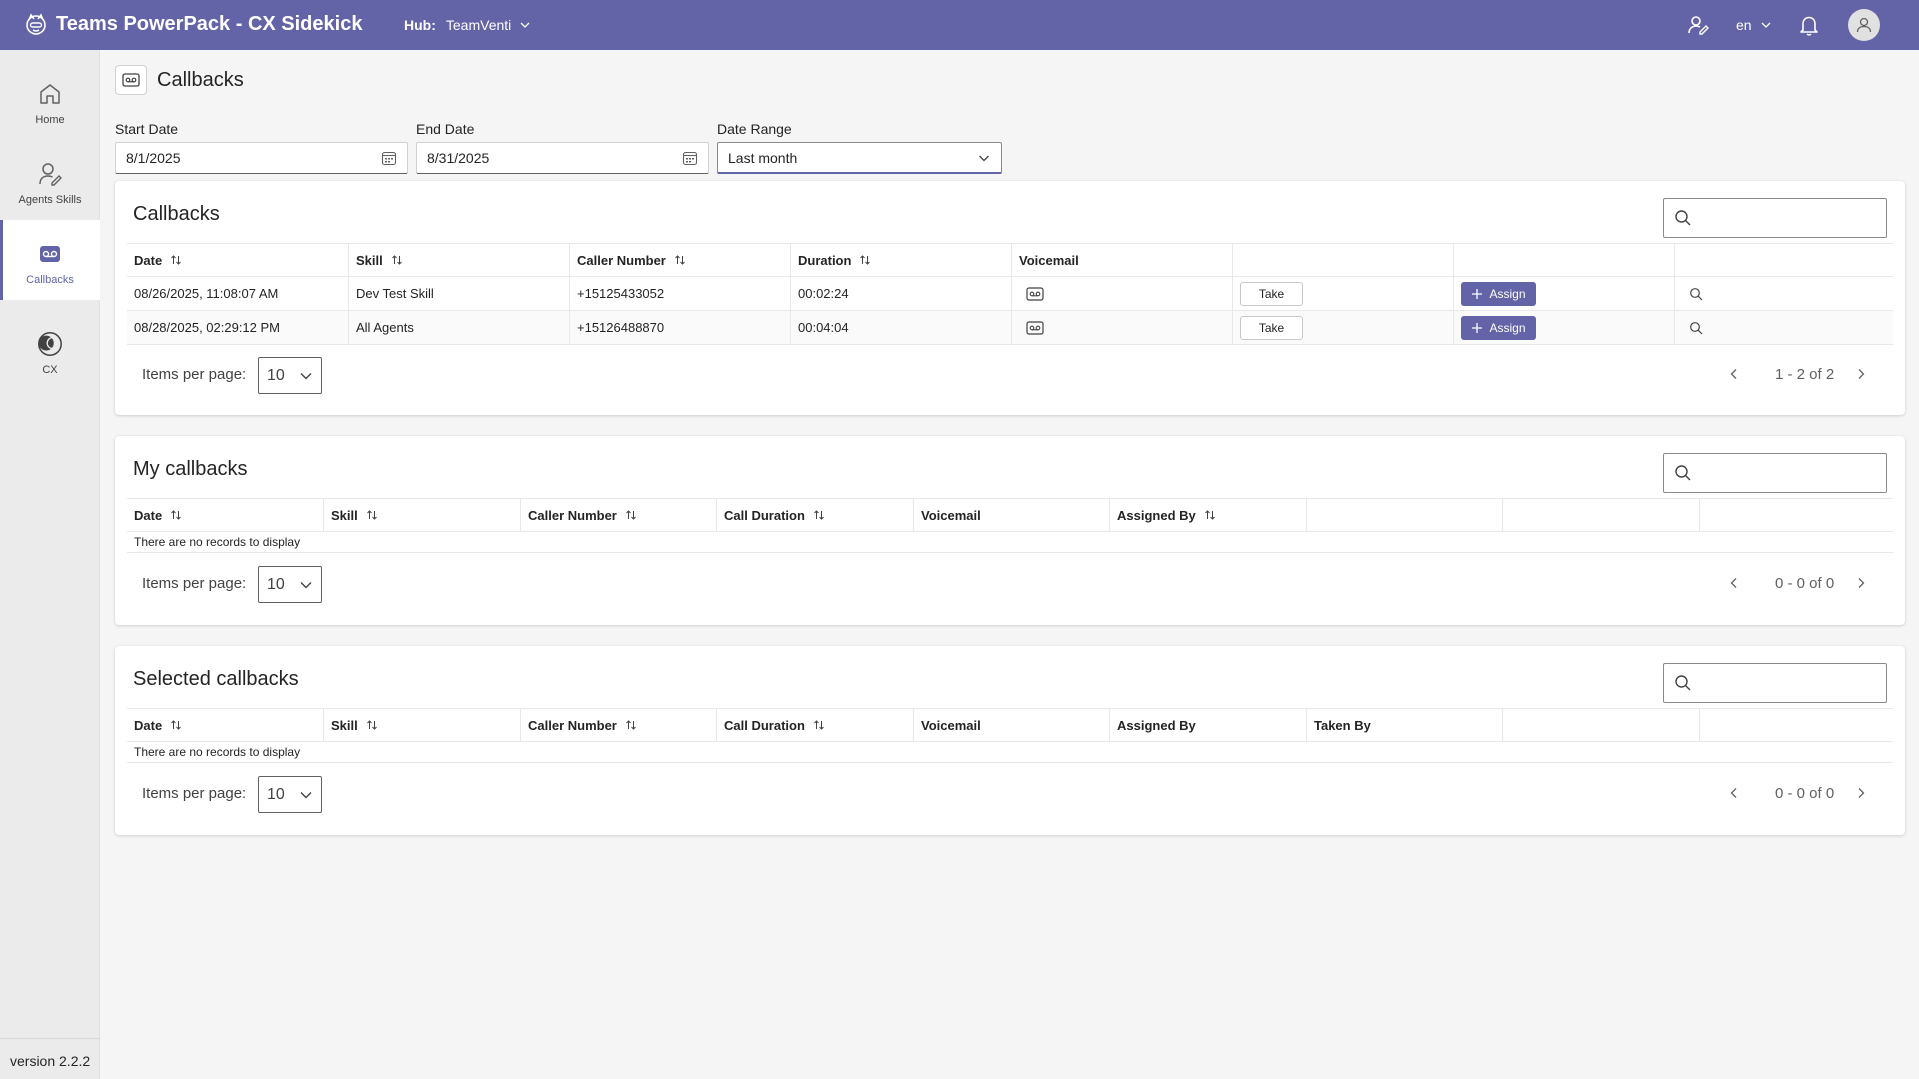 This screenshot has height=1079, width=1919. Describe the element at coordinates (478, 25) in the screenshot. I see `hub-value: TeamVenti` at that location.